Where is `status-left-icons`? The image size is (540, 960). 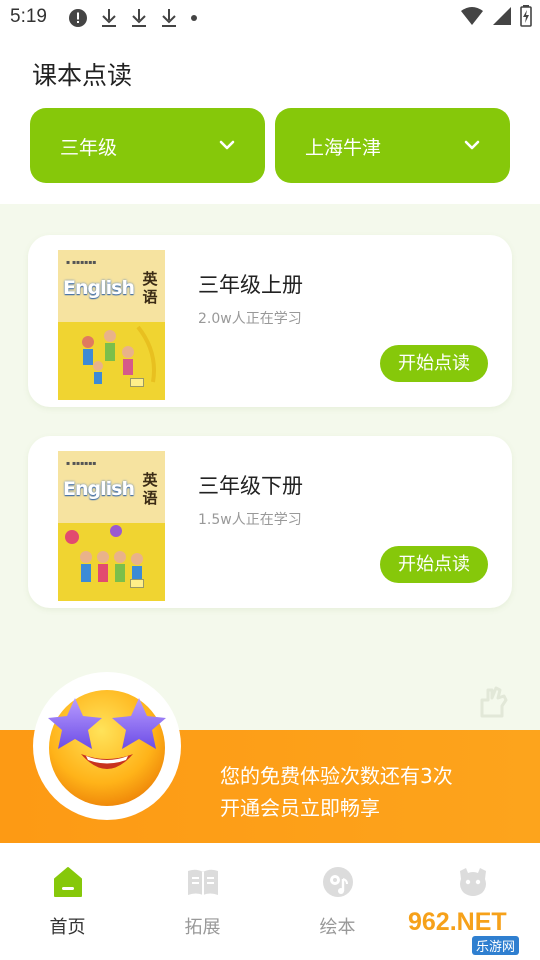 status-left-icons is located at coordinates (133, 18).